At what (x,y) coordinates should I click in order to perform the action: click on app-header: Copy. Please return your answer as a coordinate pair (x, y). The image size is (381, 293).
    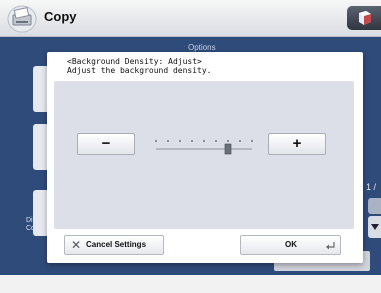
    Looking at the image, I should click on (190, 18).